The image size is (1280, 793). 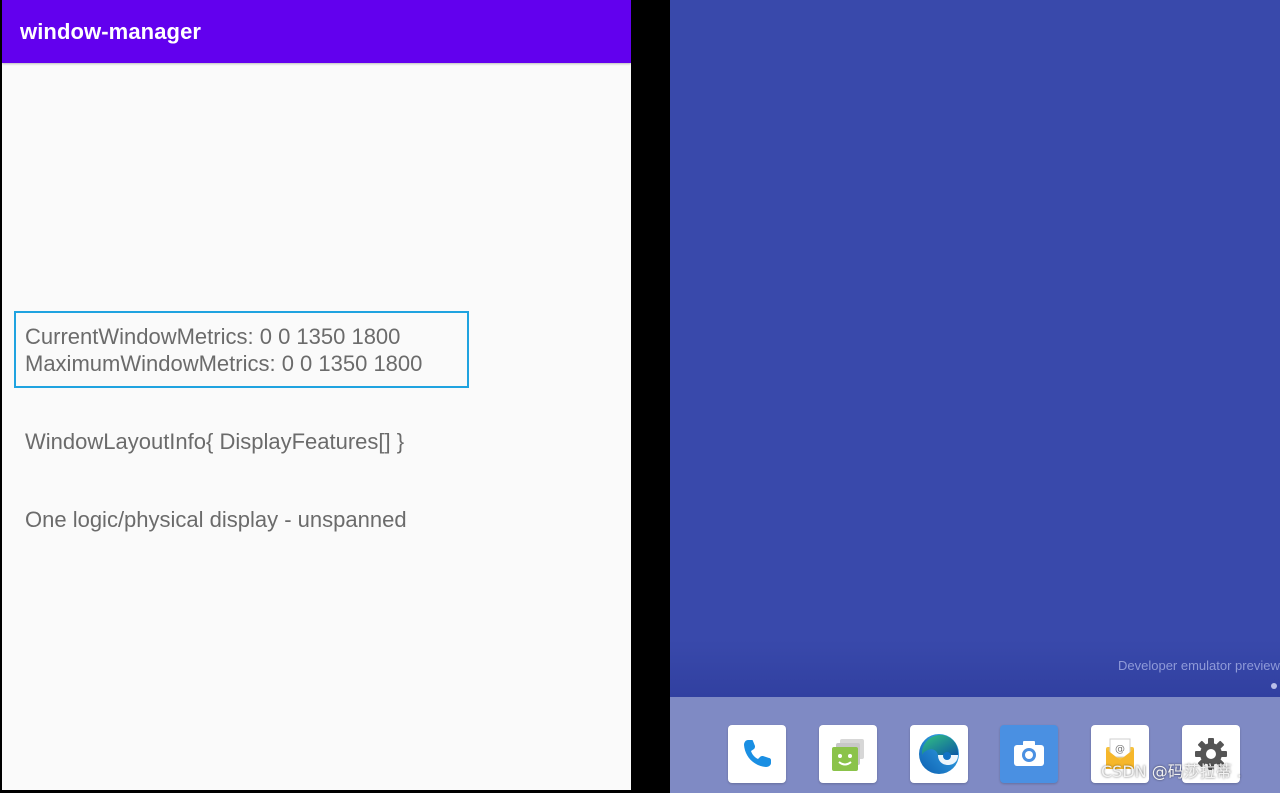 I want to click on phone-app-button, so click(x=757, y=754).